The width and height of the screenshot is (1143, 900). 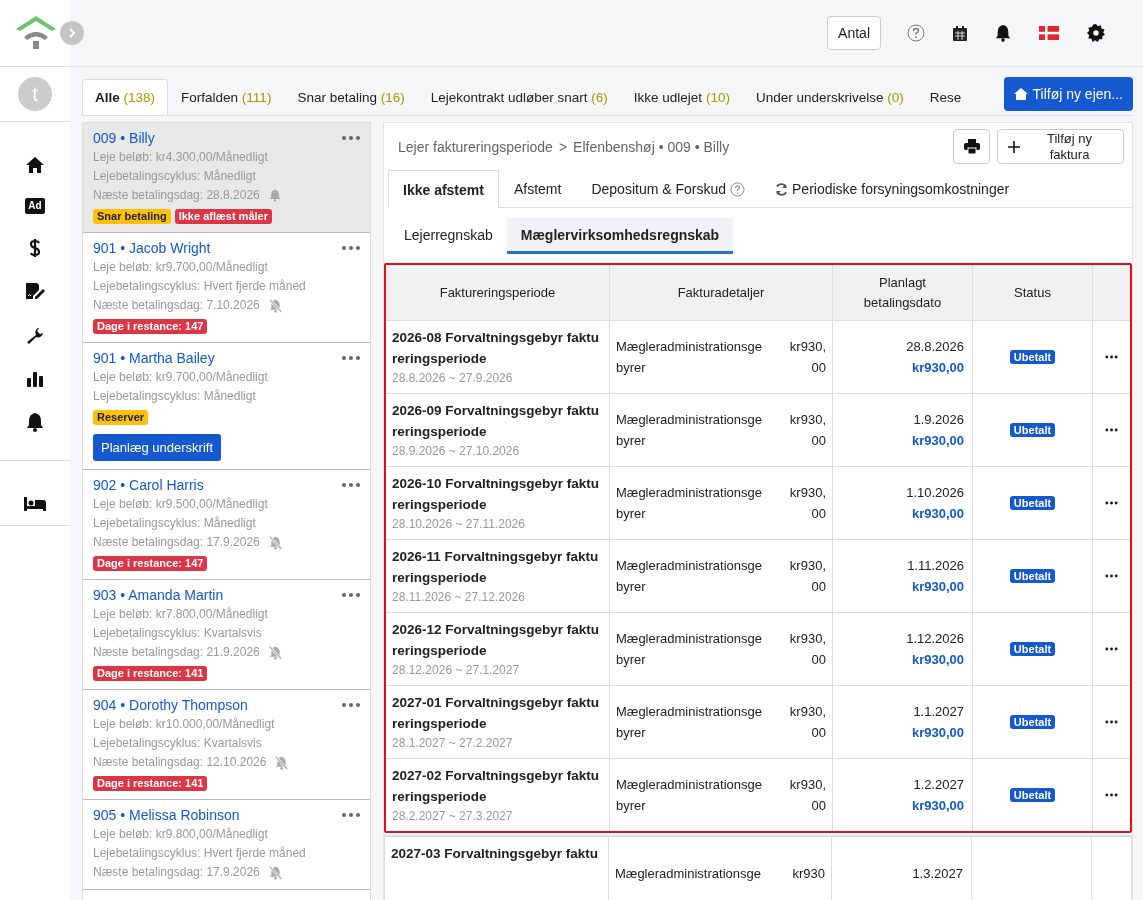 What do you see at coordinates (226, 845) in the screenshot?
I see `tenant-card: 905 • Melissa Robinson Leje beløb: kr9.800,00/Månedligt Lejebetalingscyklus: Hvert fjerde måned Næste betalingsdag: 17.9.2026` at bounding box center [226, 845].